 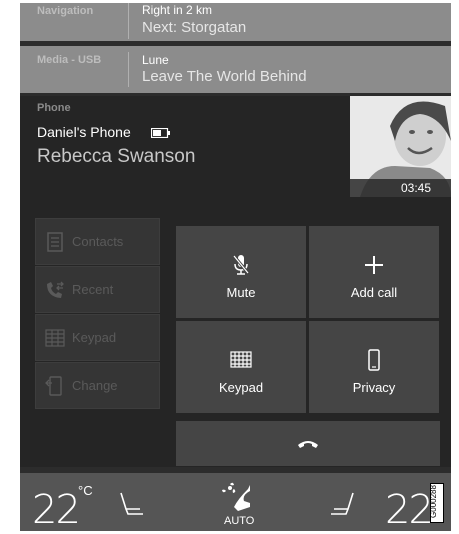 What do you see at coordinates (400, 146) in the screenshot?
I see `contact-photo: 03:45` at bounding box center [400, 146].